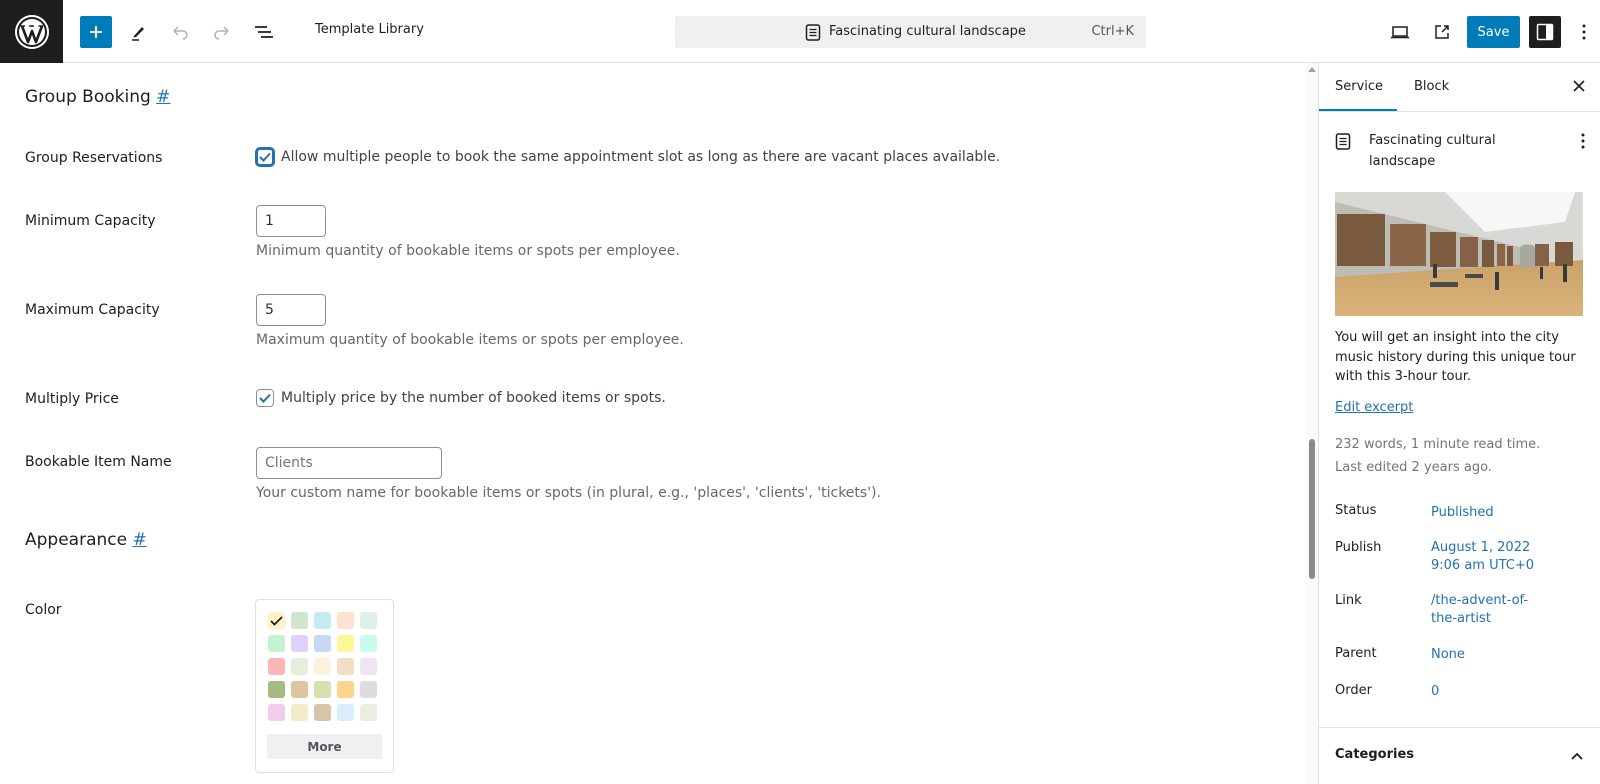  Describe the element at coordinates (349, 463) in the screenshot. I see `bookable-item-name-input` at that location.